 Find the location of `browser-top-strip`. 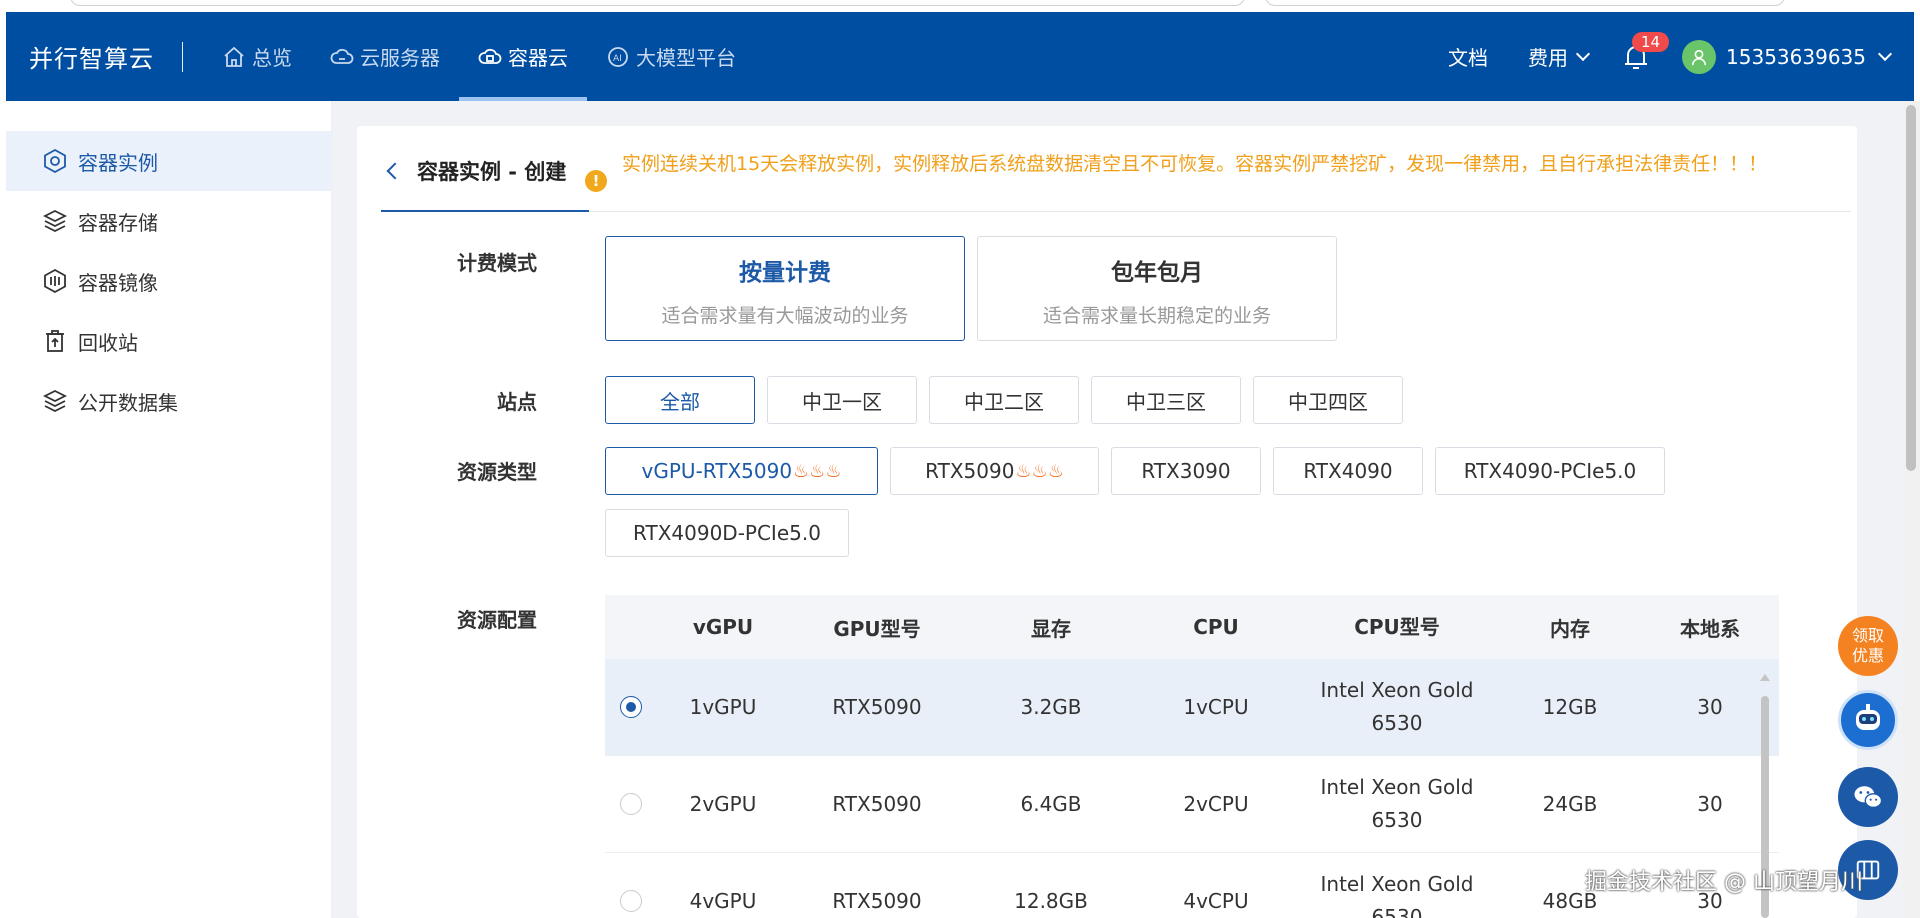

browser-top-strip is located at coordinates (960, 6).